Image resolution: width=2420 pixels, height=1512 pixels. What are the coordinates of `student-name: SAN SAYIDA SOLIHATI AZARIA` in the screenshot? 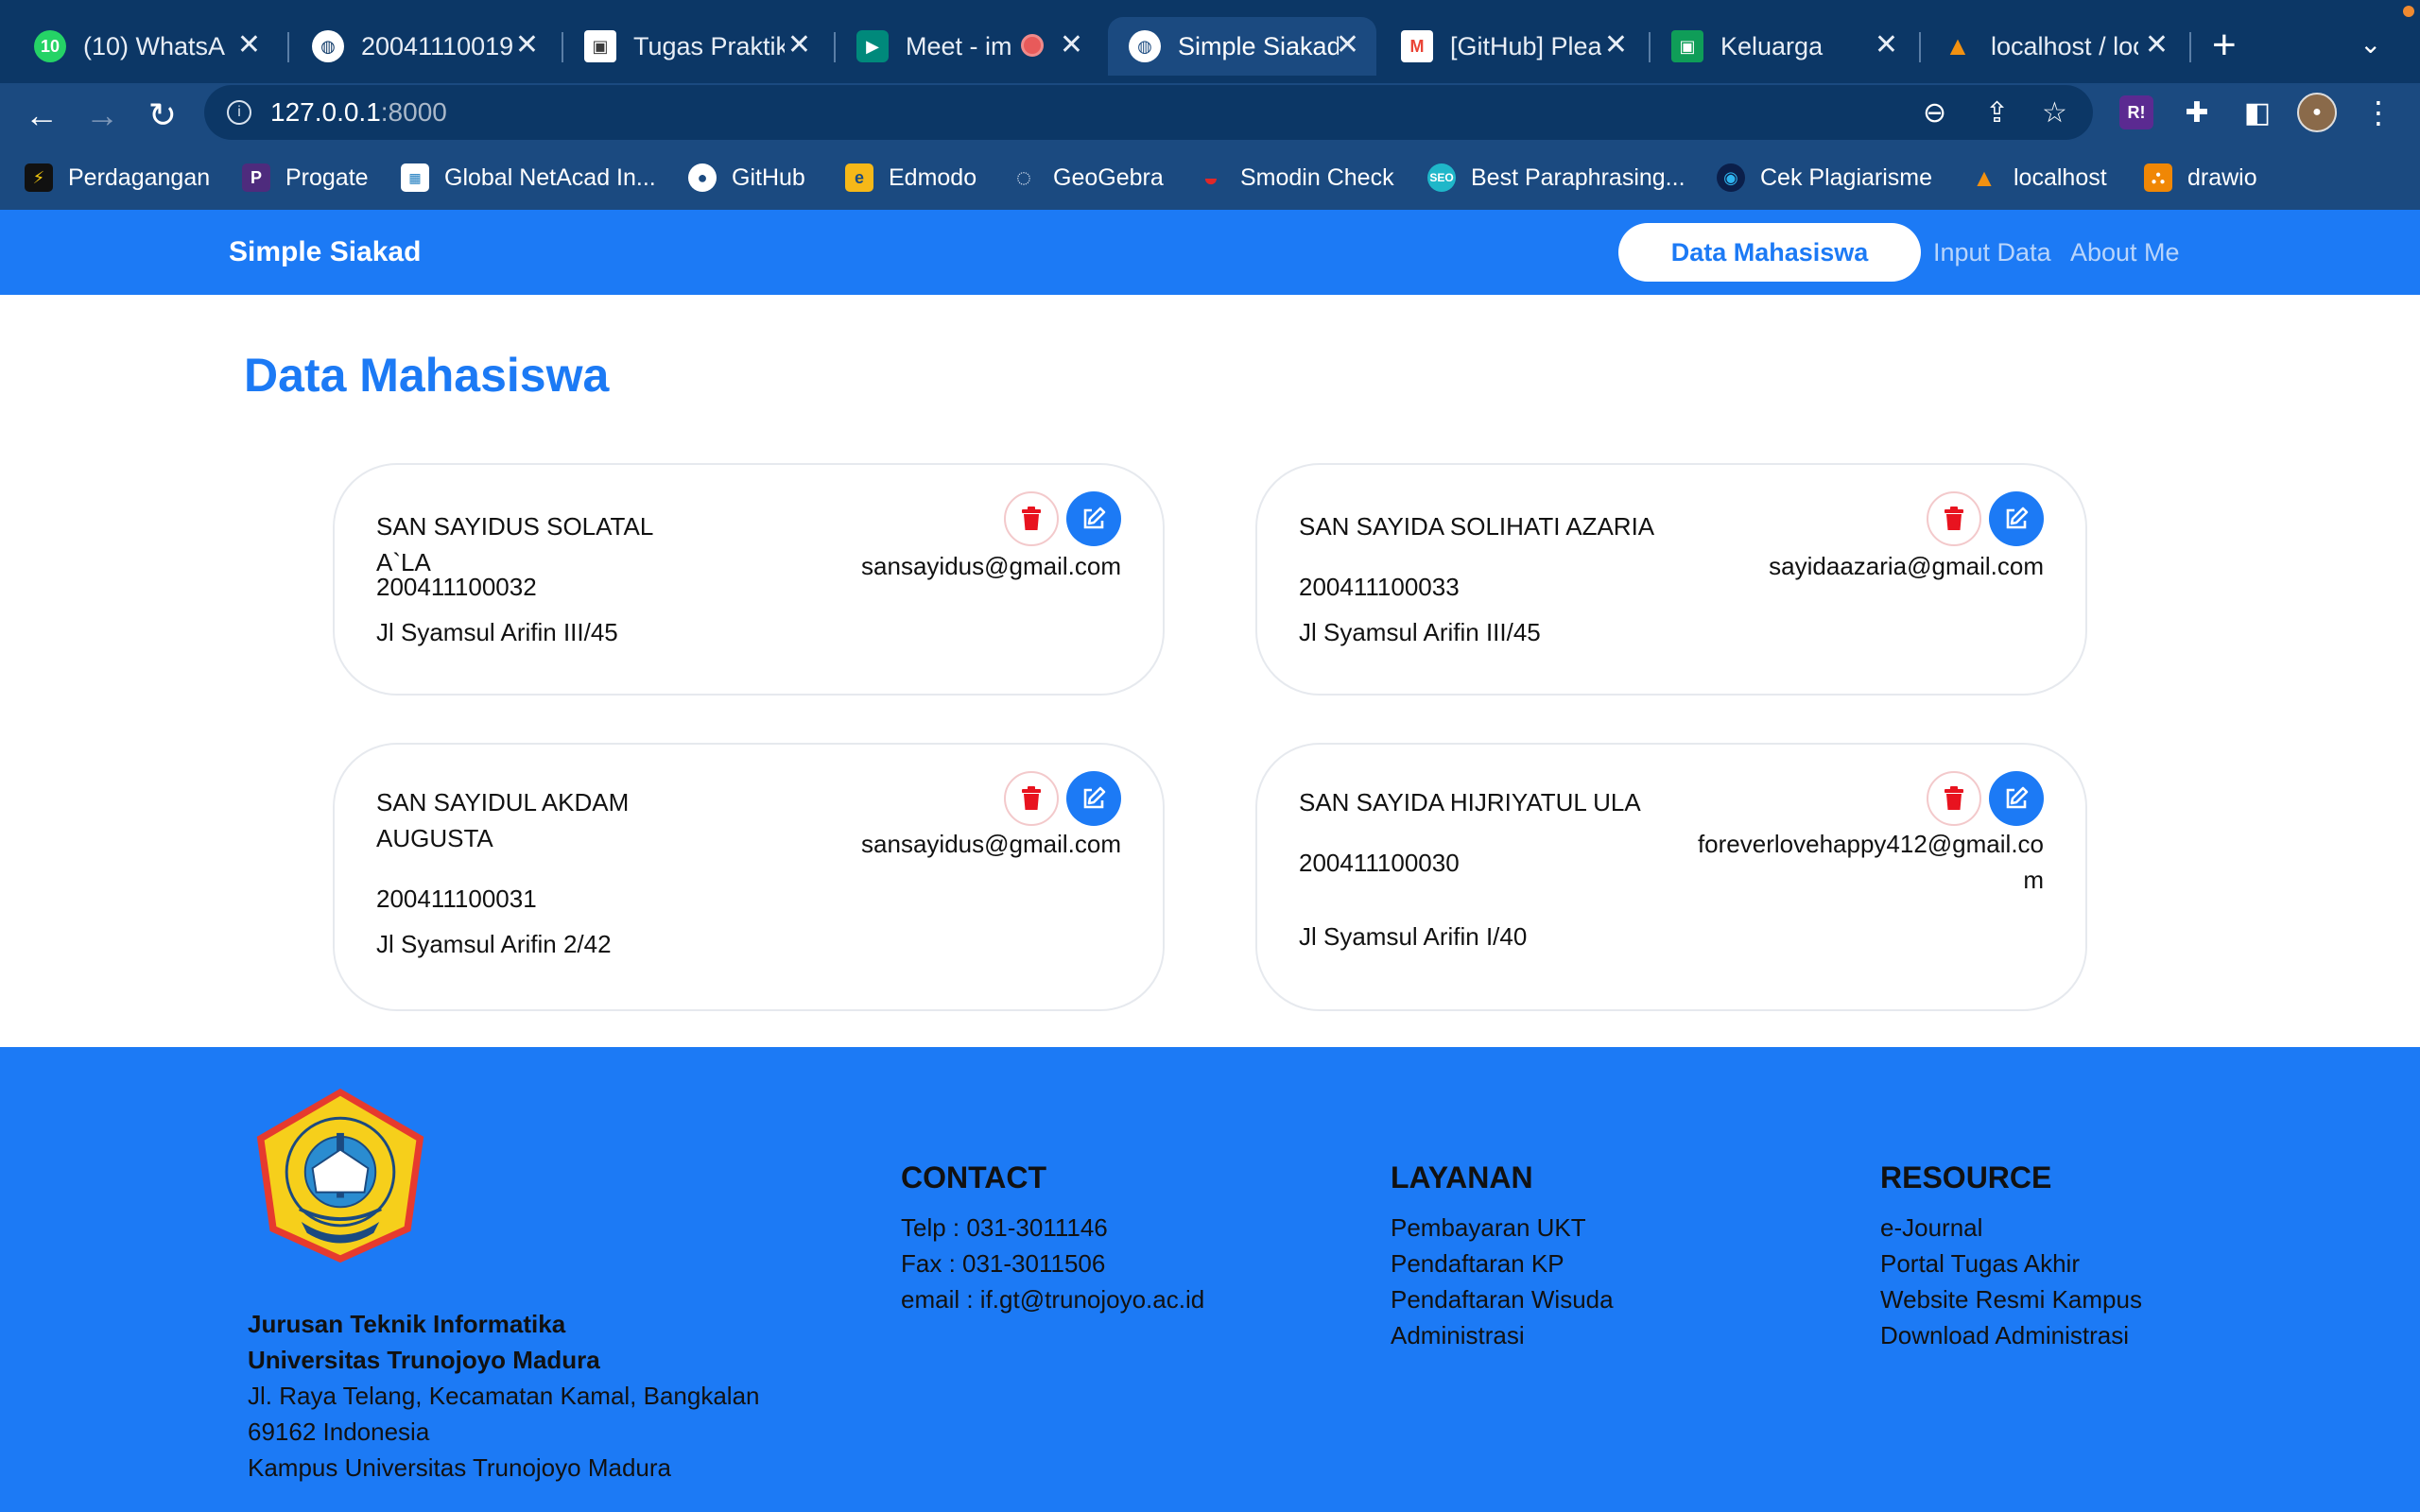 It's located at (1477, 526).